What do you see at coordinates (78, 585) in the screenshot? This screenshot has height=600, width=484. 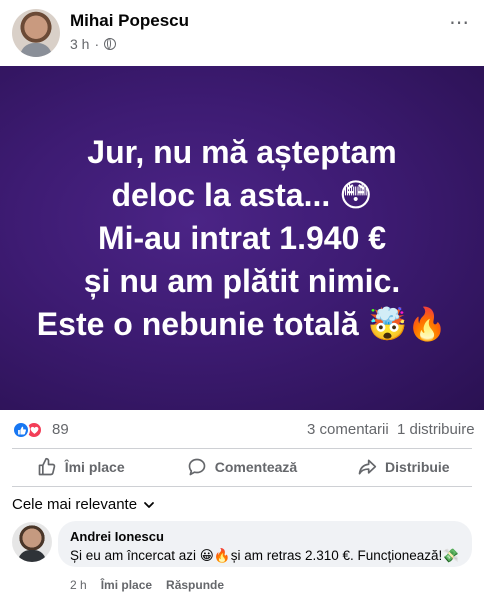 I see `comment-time: 2 h` at bounding box center [78, 585].